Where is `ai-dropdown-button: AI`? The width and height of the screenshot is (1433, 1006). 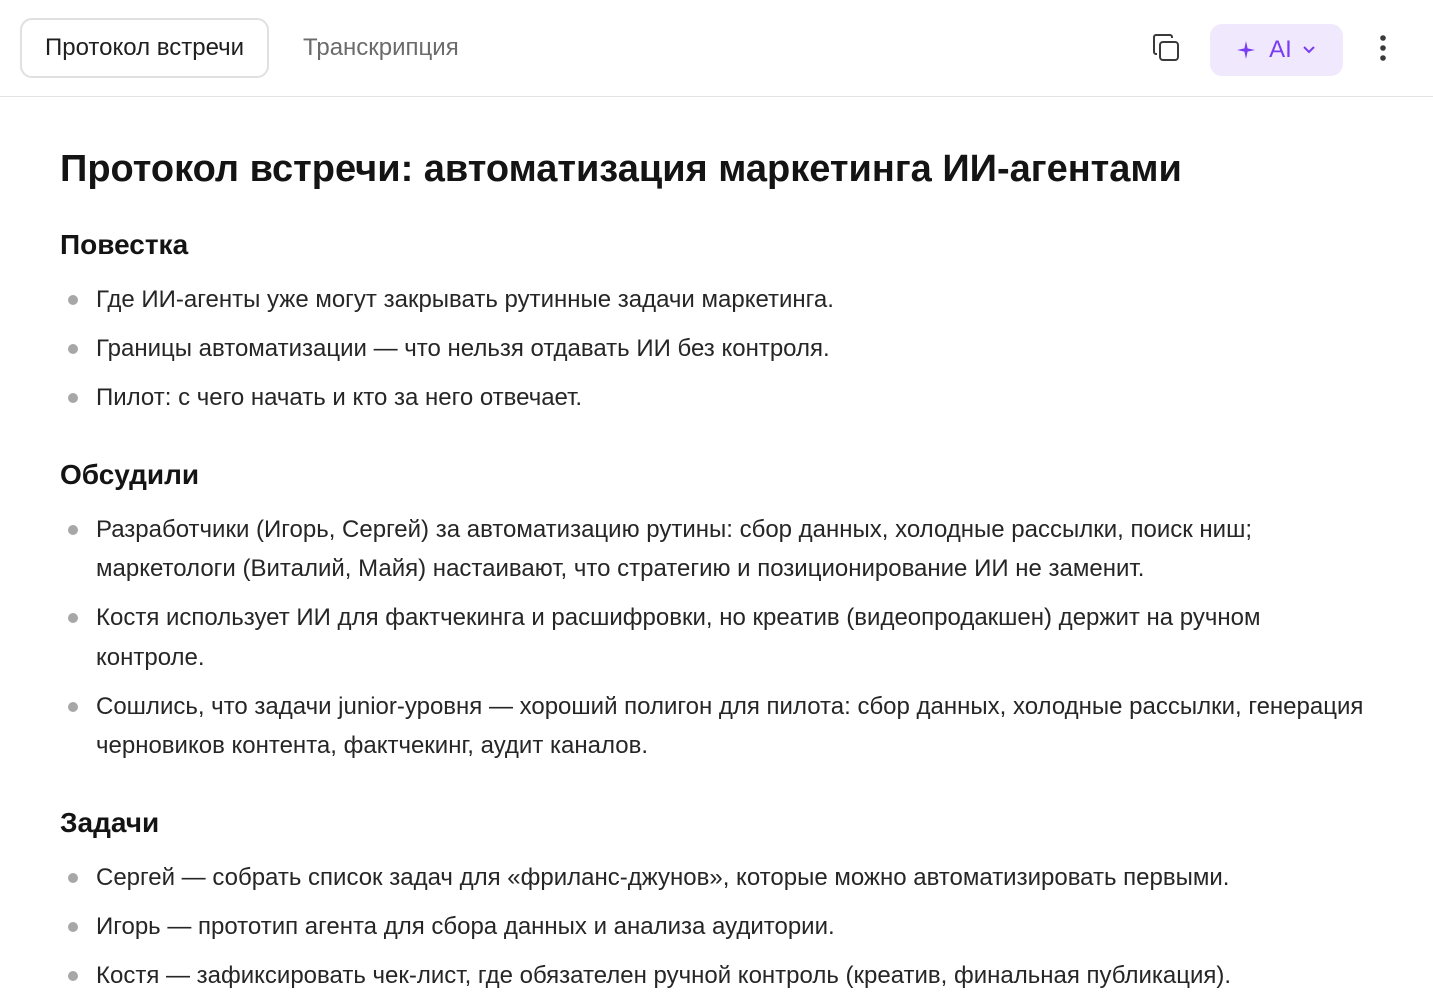 ai-dropdown-button: AI is located at coordinates (1276, 50).